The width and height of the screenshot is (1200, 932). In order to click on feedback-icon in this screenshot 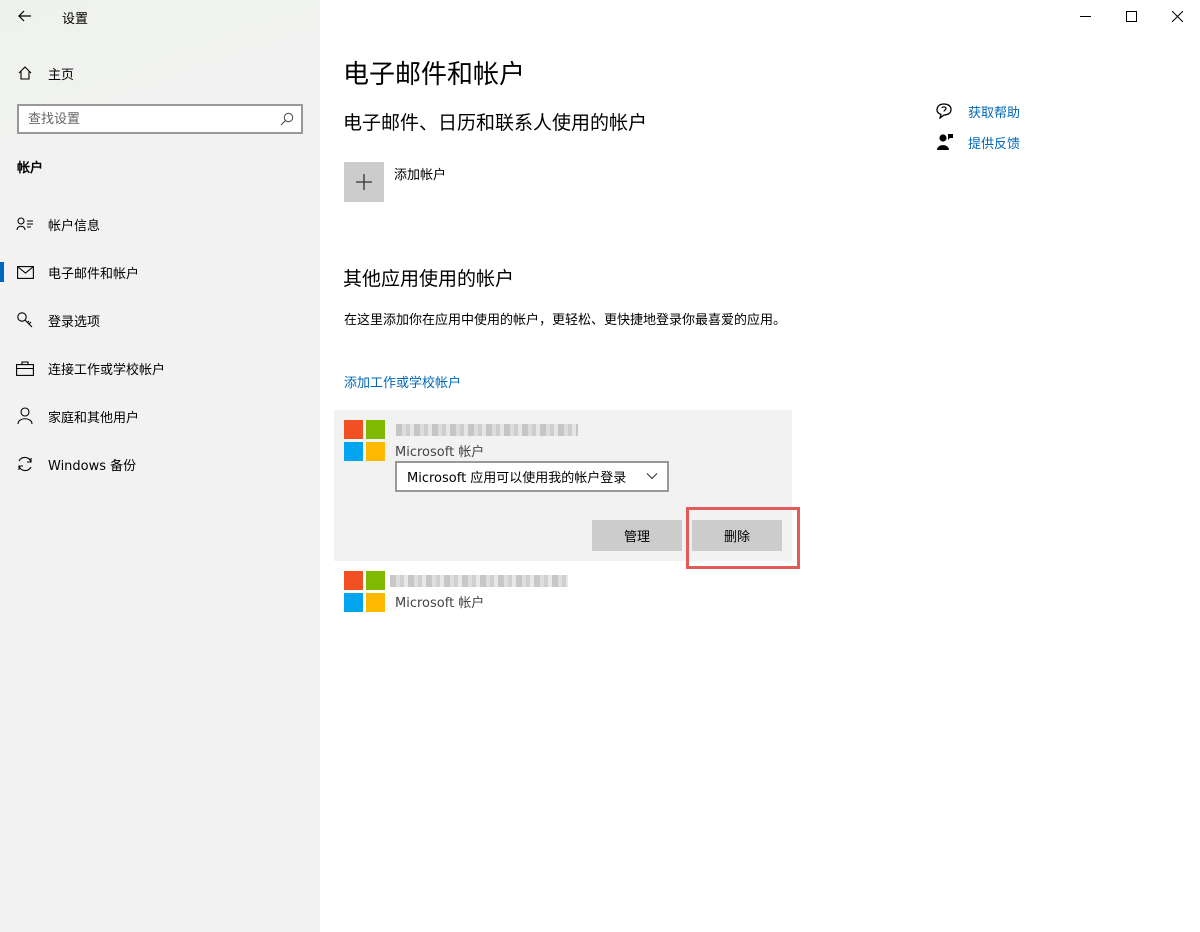, I will do `click(945, 142)`.